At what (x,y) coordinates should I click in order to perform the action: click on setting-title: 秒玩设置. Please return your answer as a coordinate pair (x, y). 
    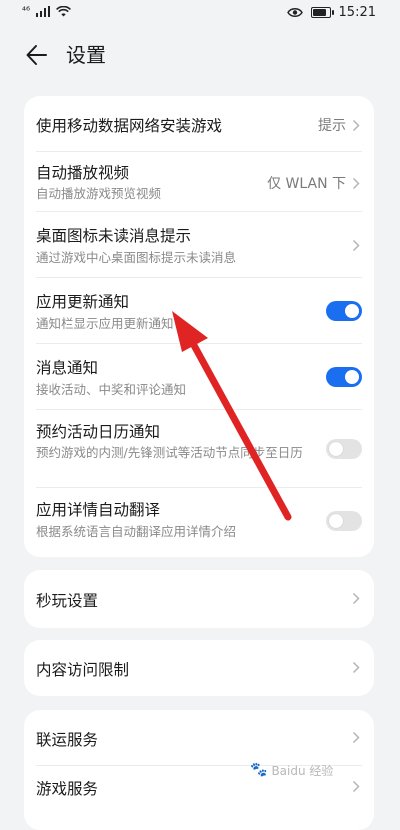
    Looking at the image, I should click on (67, 601).